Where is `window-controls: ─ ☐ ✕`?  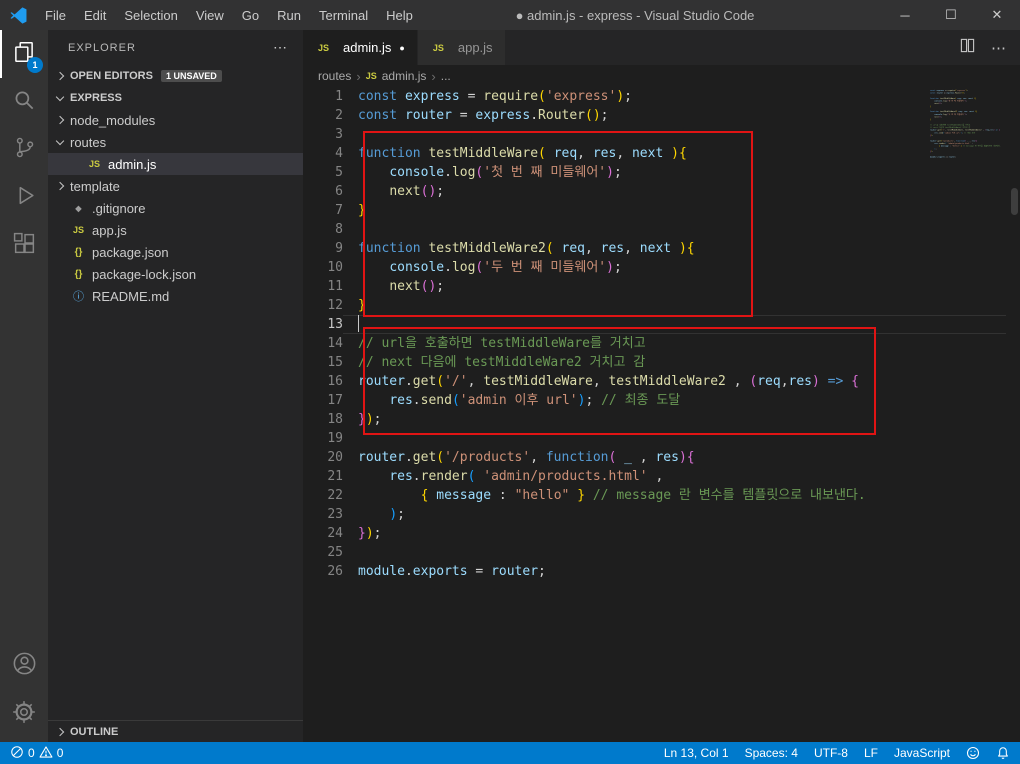
window-controls: ─ ☐ ✕ is located at coordinates (951, 15).